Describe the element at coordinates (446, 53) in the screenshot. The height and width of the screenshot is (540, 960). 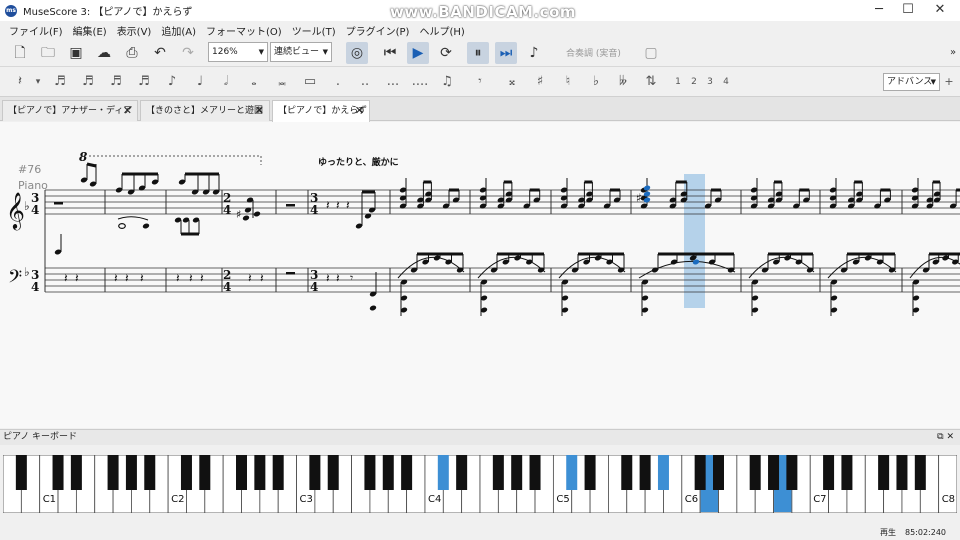
I see `loop-icon: ⟳` at that location.